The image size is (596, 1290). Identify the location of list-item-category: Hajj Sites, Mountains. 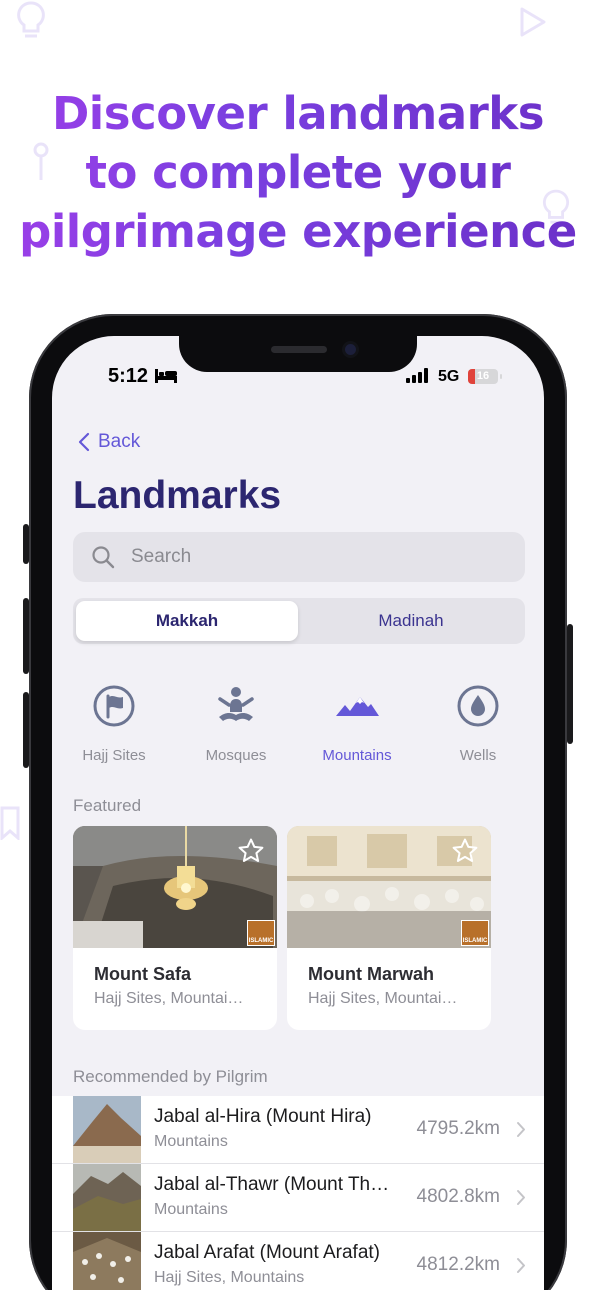
(229, 1277).